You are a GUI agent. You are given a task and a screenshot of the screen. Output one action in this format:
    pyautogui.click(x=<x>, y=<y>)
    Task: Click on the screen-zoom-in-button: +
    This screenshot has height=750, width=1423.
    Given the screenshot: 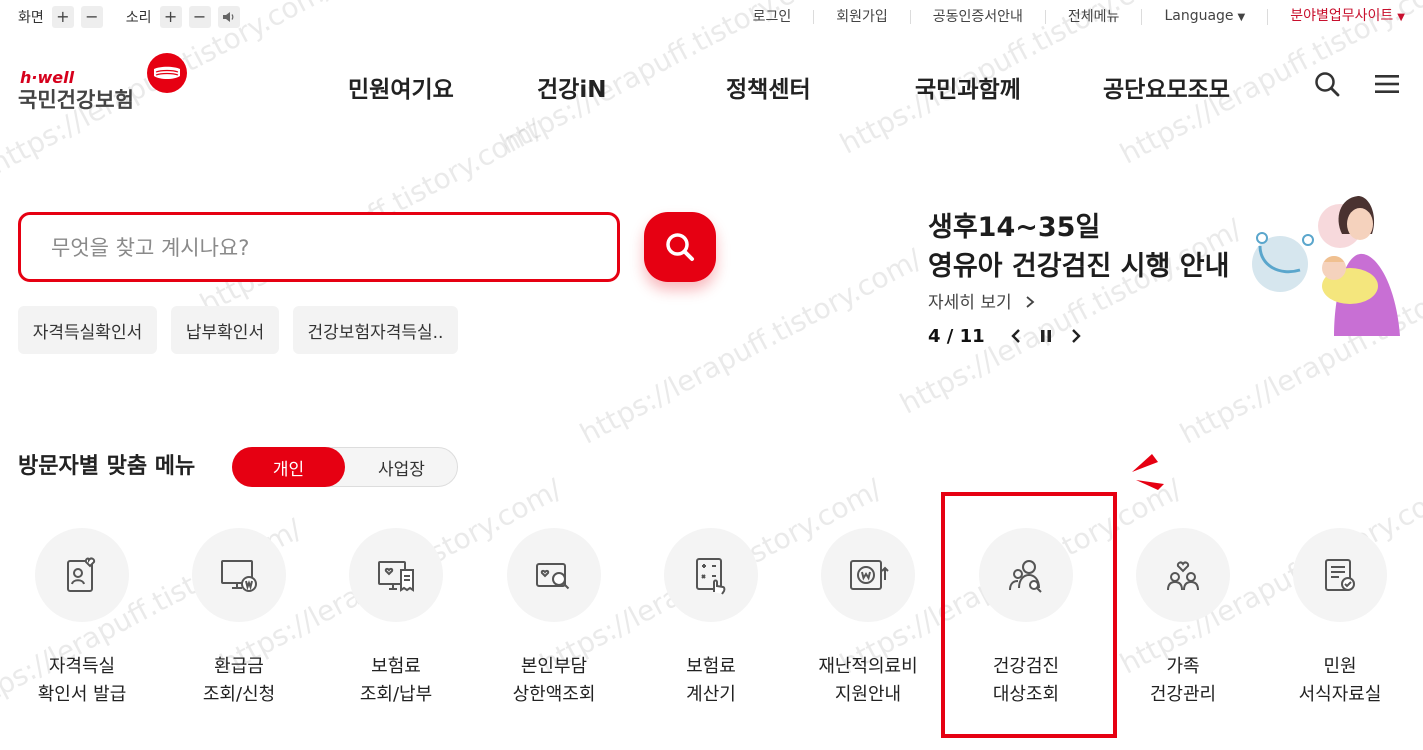 What is the action you would take?
    pyautogui.click(x=62, y=17)
    